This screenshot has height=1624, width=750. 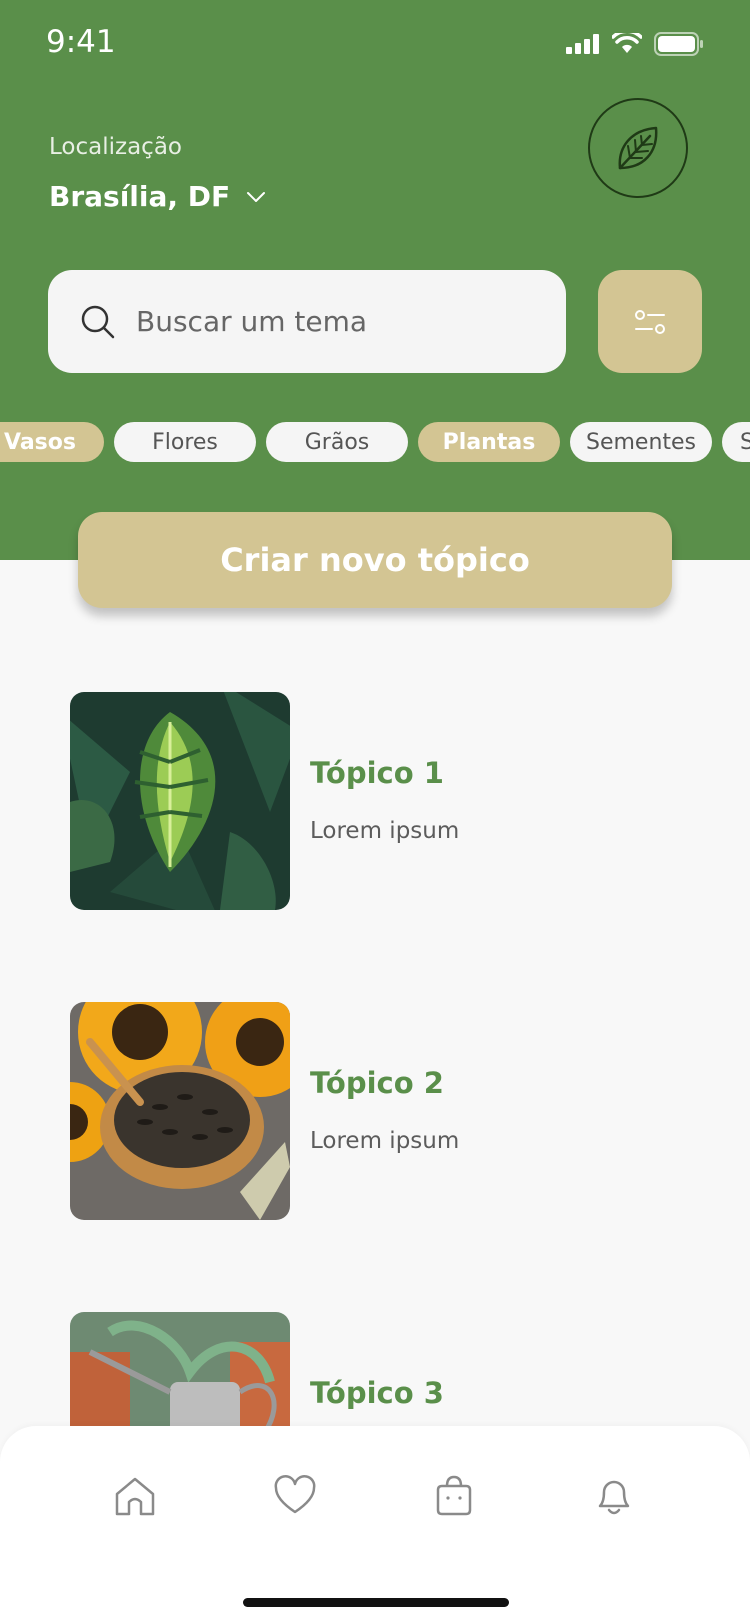 I want to click on status-icons, so click(x=635, y=44).